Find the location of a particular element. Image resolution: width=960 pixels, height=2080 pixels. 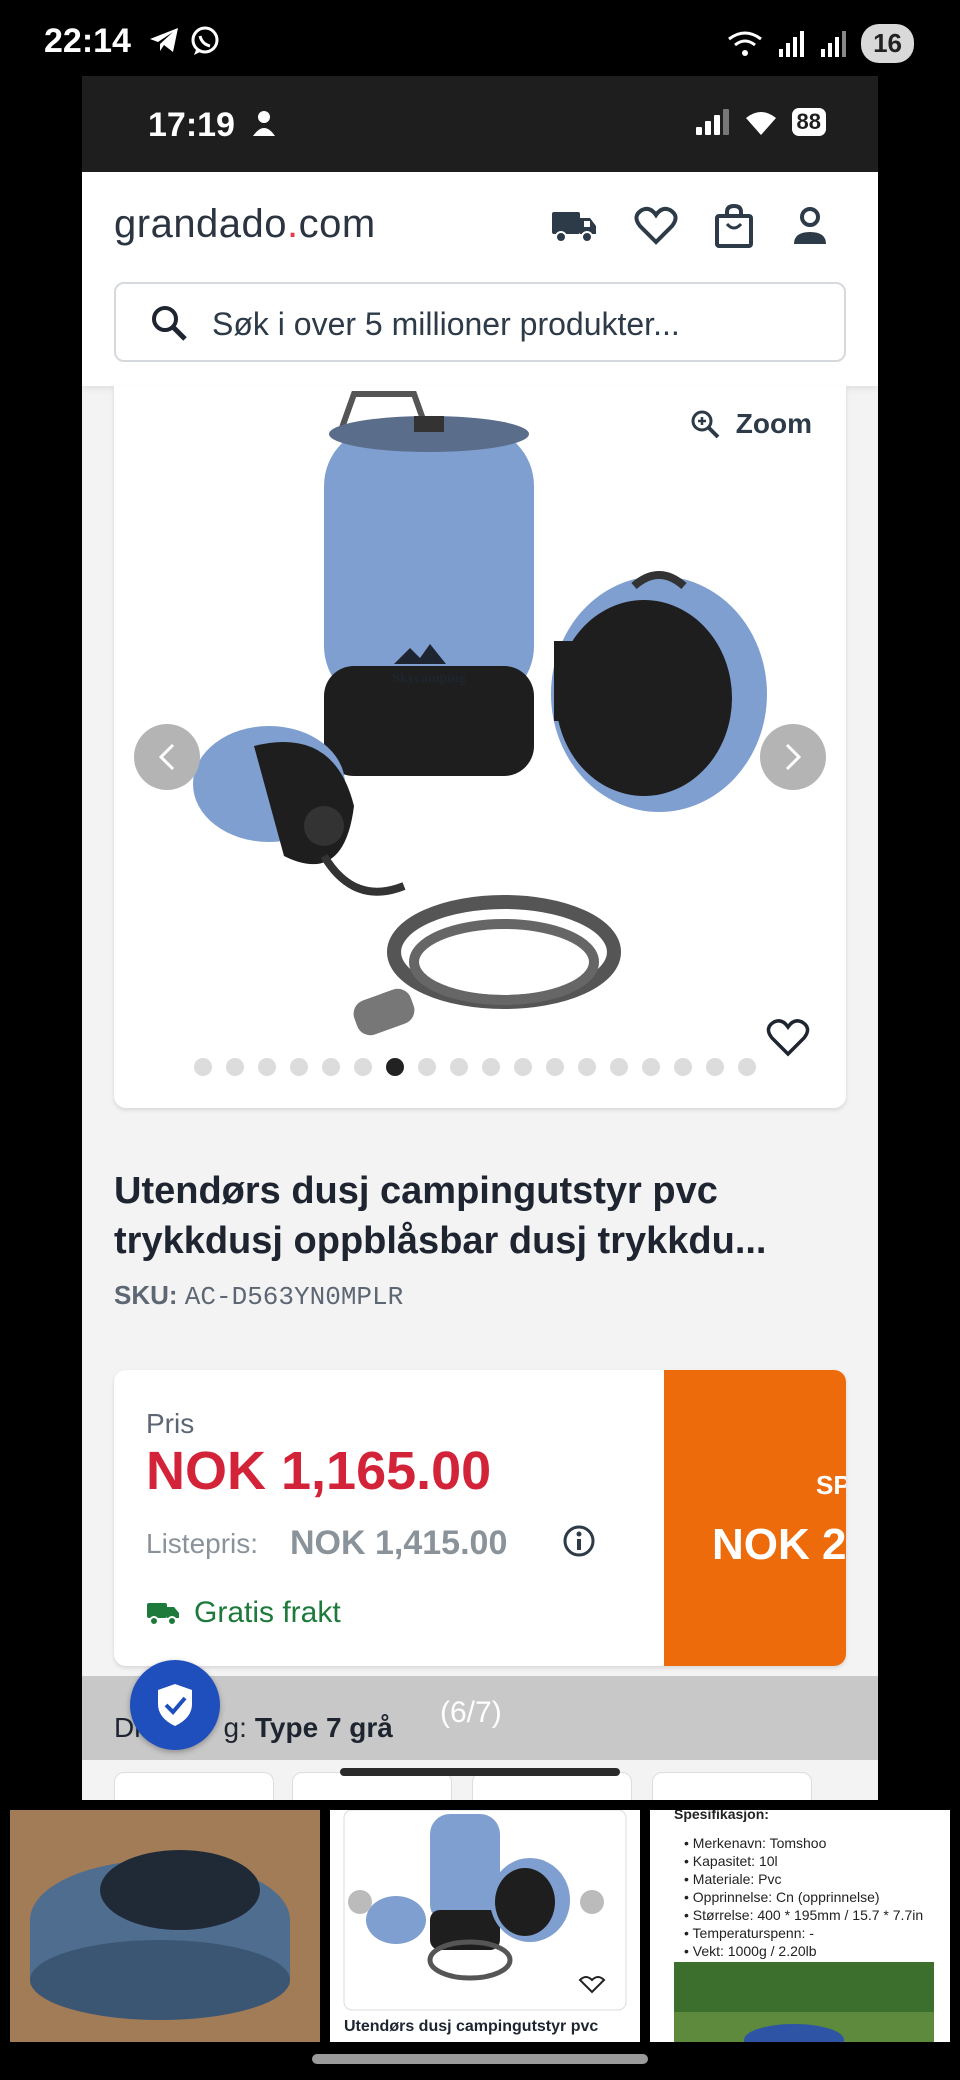

product-page-preview is located at coordinates (485, 1910).